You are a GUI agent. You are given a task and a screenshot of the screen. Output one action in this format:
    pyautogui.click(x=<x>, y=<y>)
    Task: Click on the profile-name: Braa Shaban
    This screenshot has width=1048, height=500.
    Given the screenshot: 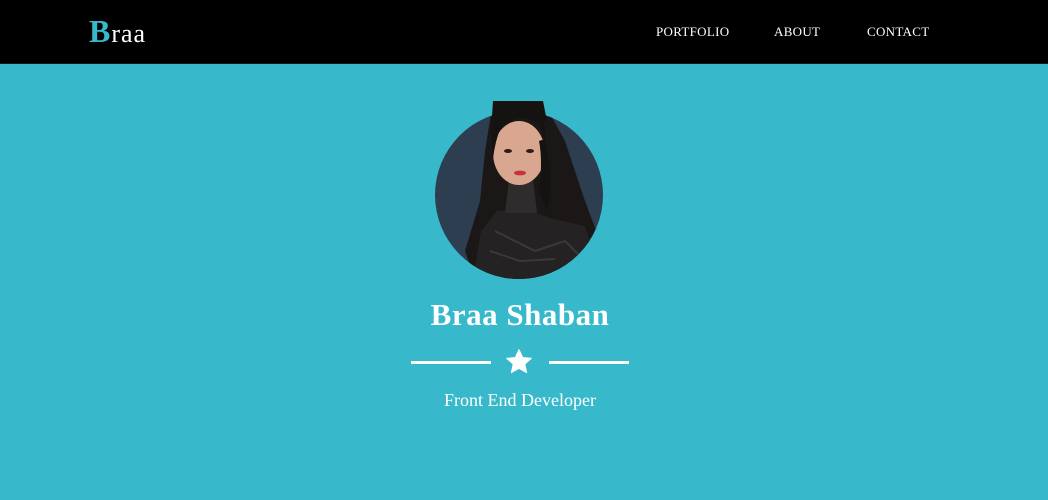 What is the action you would take?
    pyautogui.click(x=520, y=314)
    